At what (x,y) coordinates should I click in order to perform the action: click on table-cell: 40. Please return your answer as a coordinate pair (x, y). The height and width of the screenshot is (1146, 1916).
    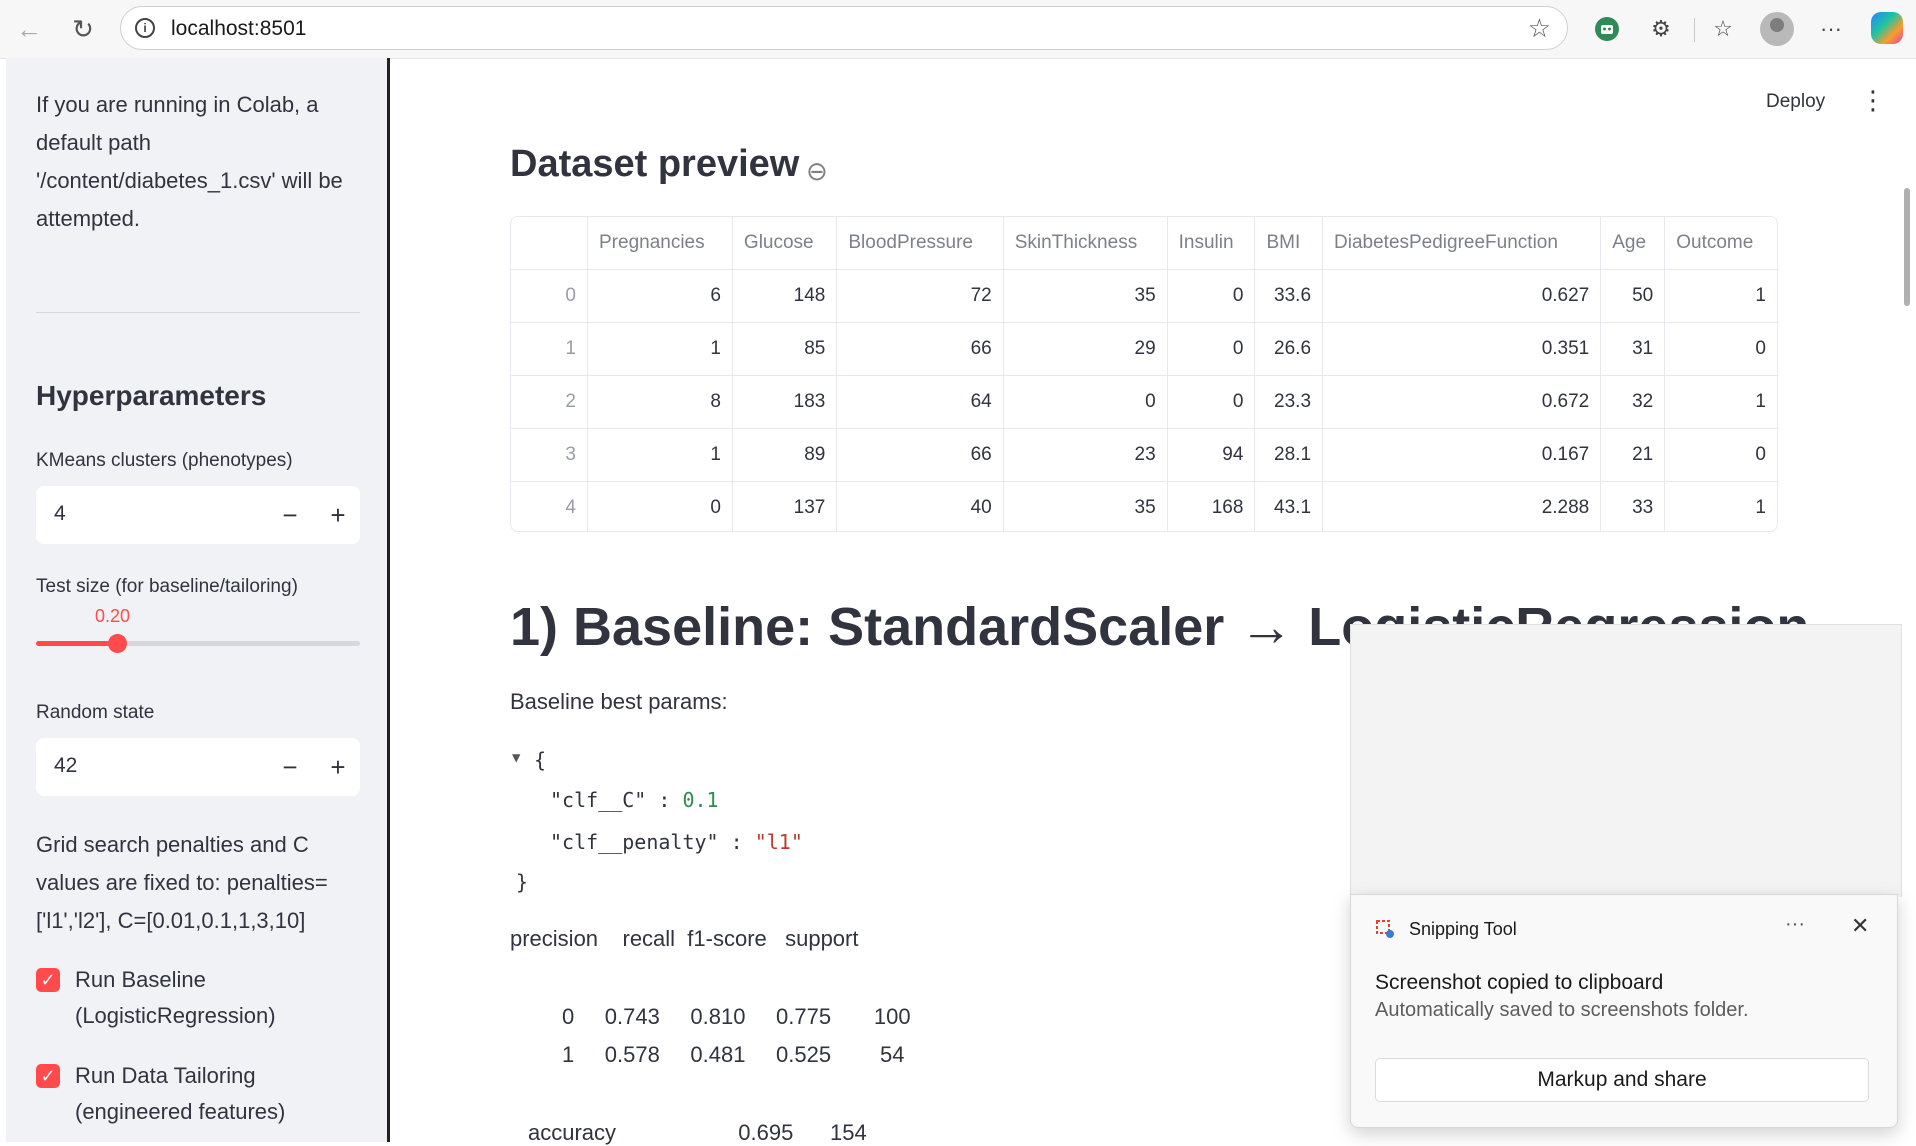
    Looking at the image, I should click on (920, 506).